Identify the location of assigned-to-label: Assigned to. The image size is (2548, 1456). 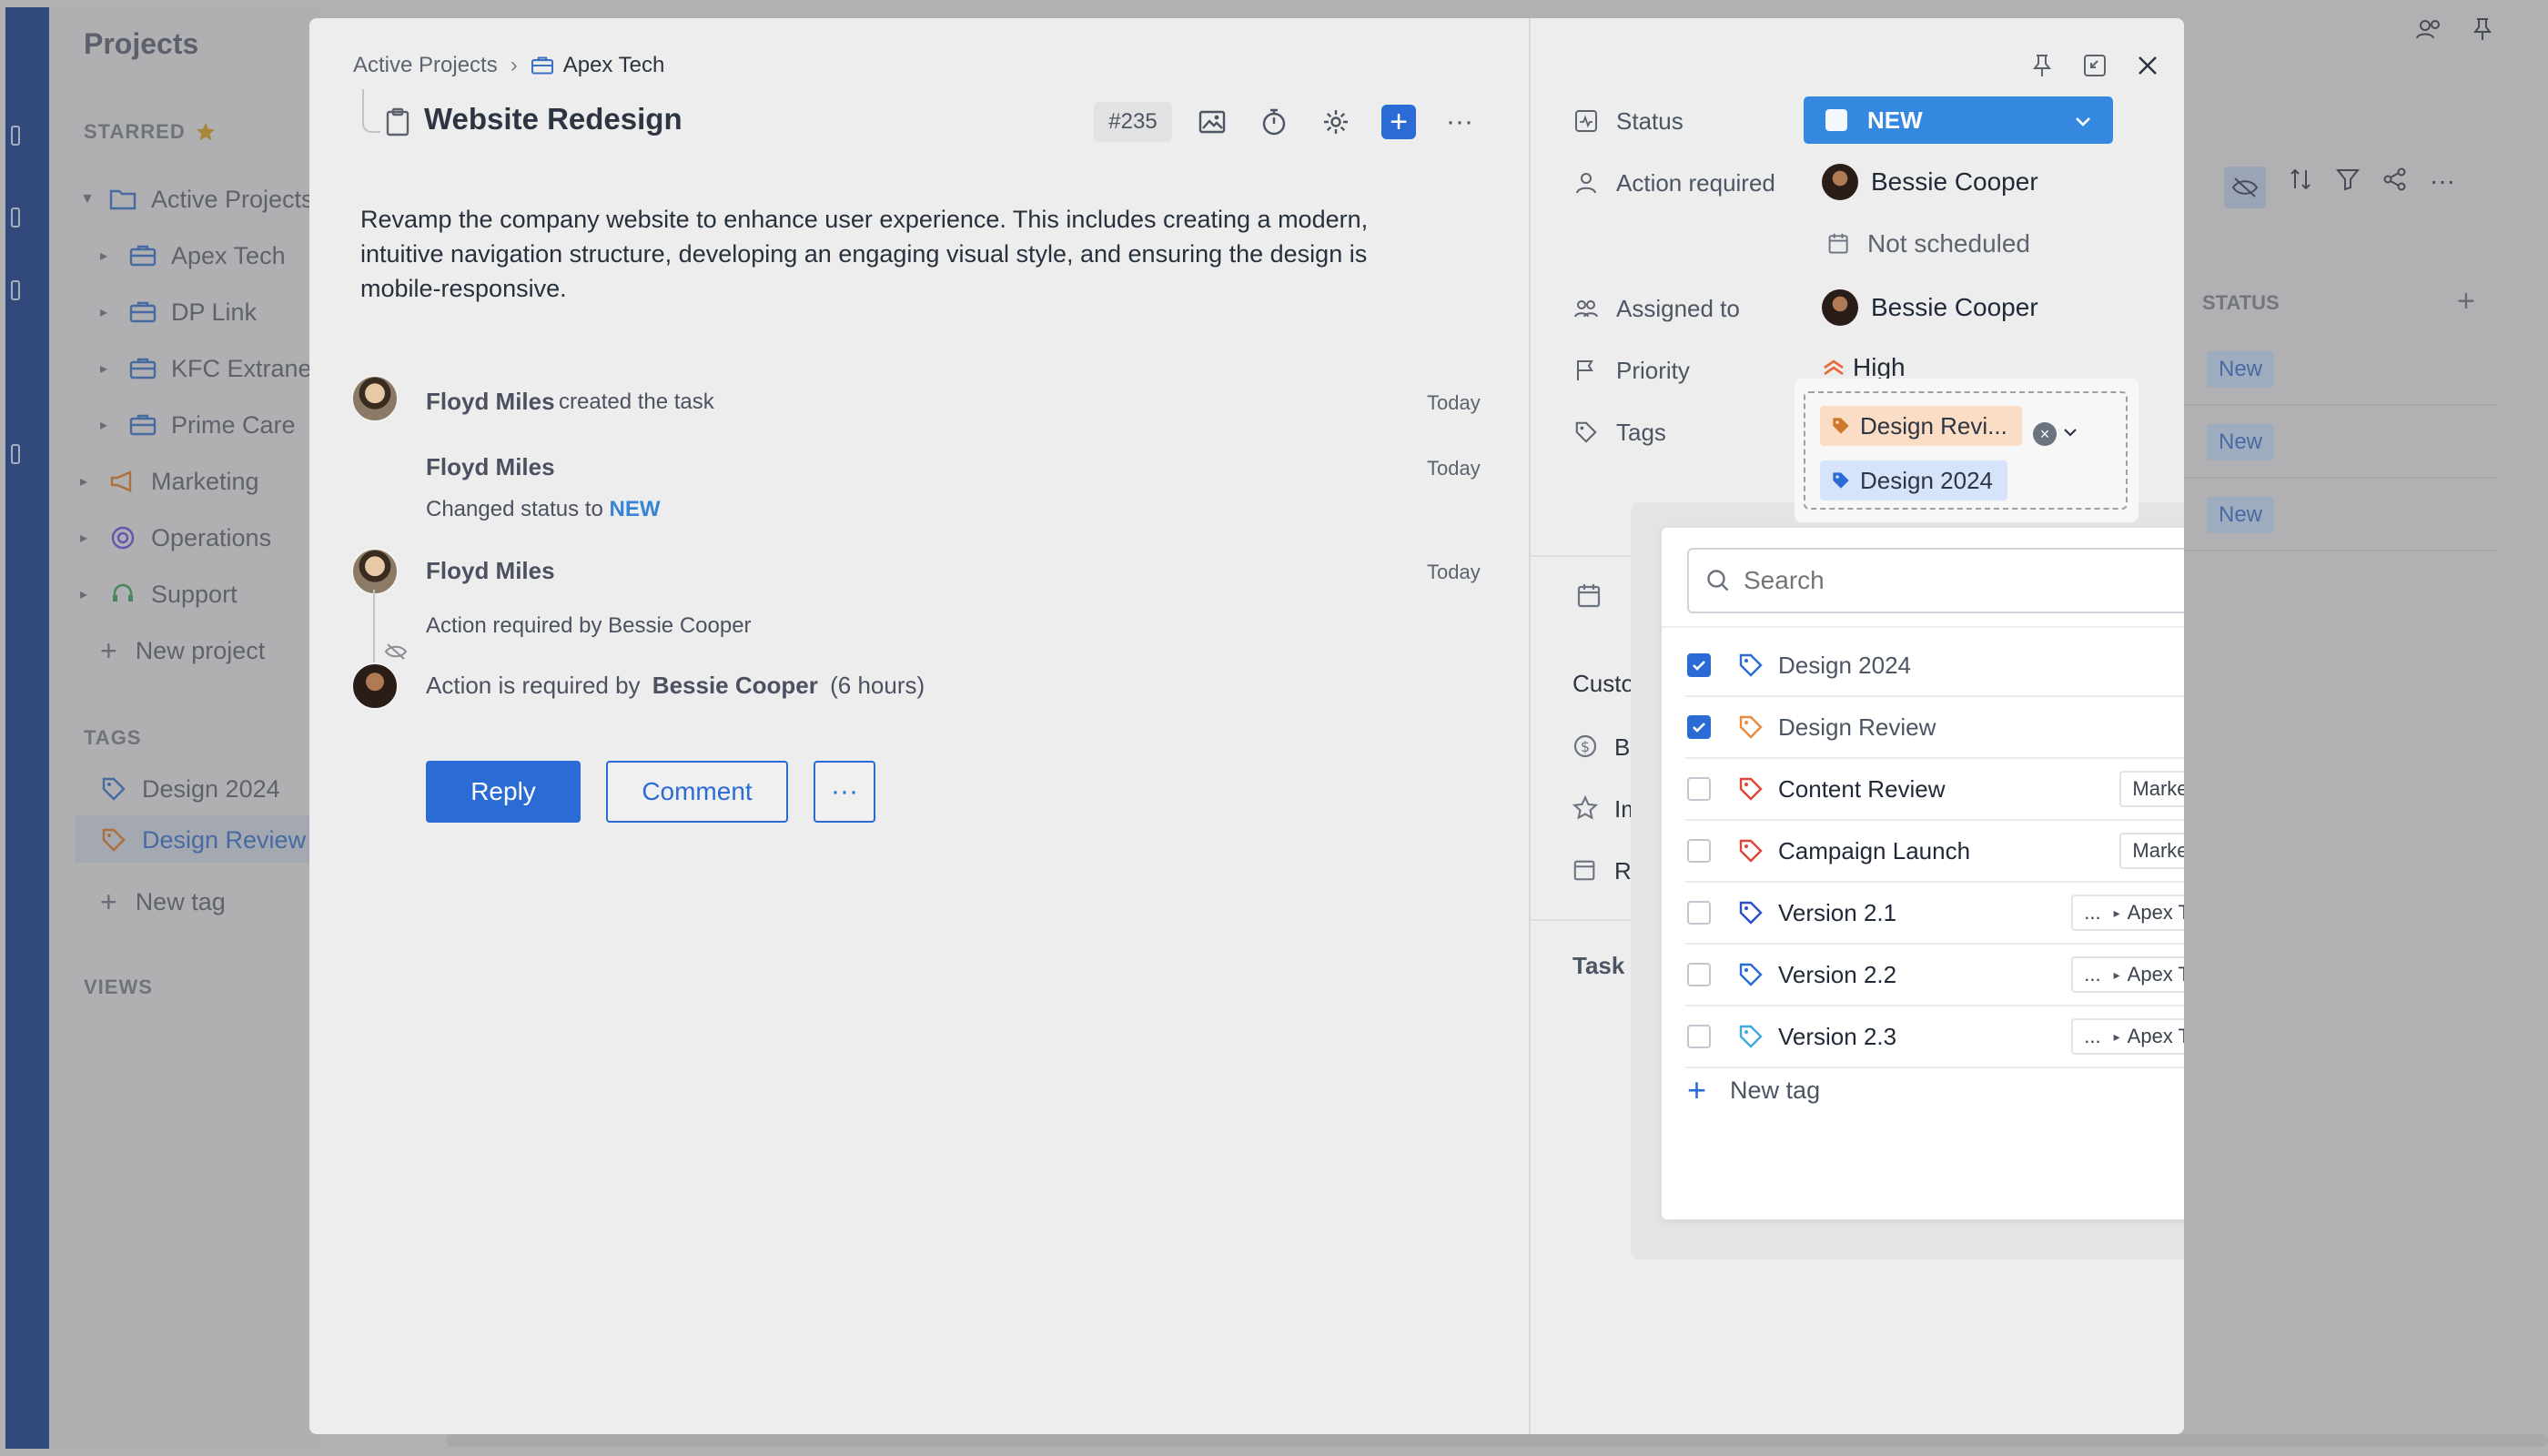
(1678, 308).